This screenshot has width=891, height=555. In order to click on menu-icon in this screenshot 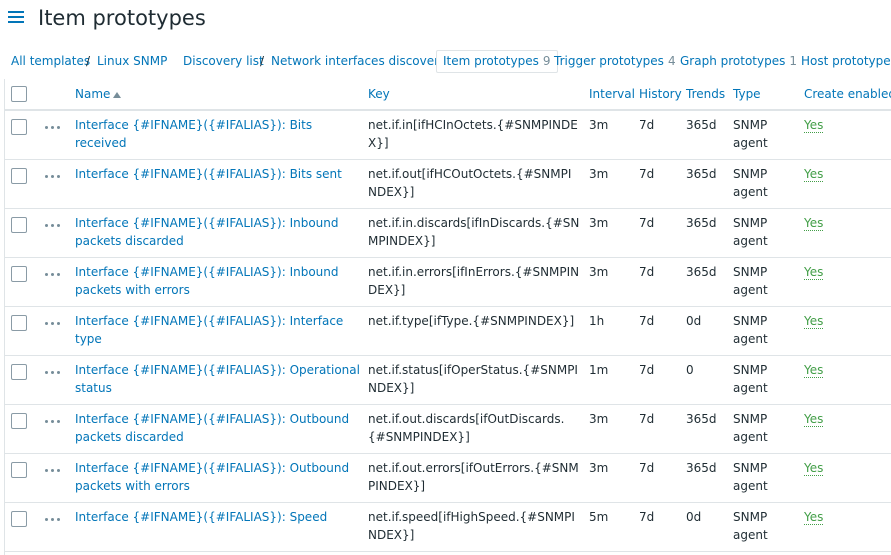, I will do `click(16, 17)`.